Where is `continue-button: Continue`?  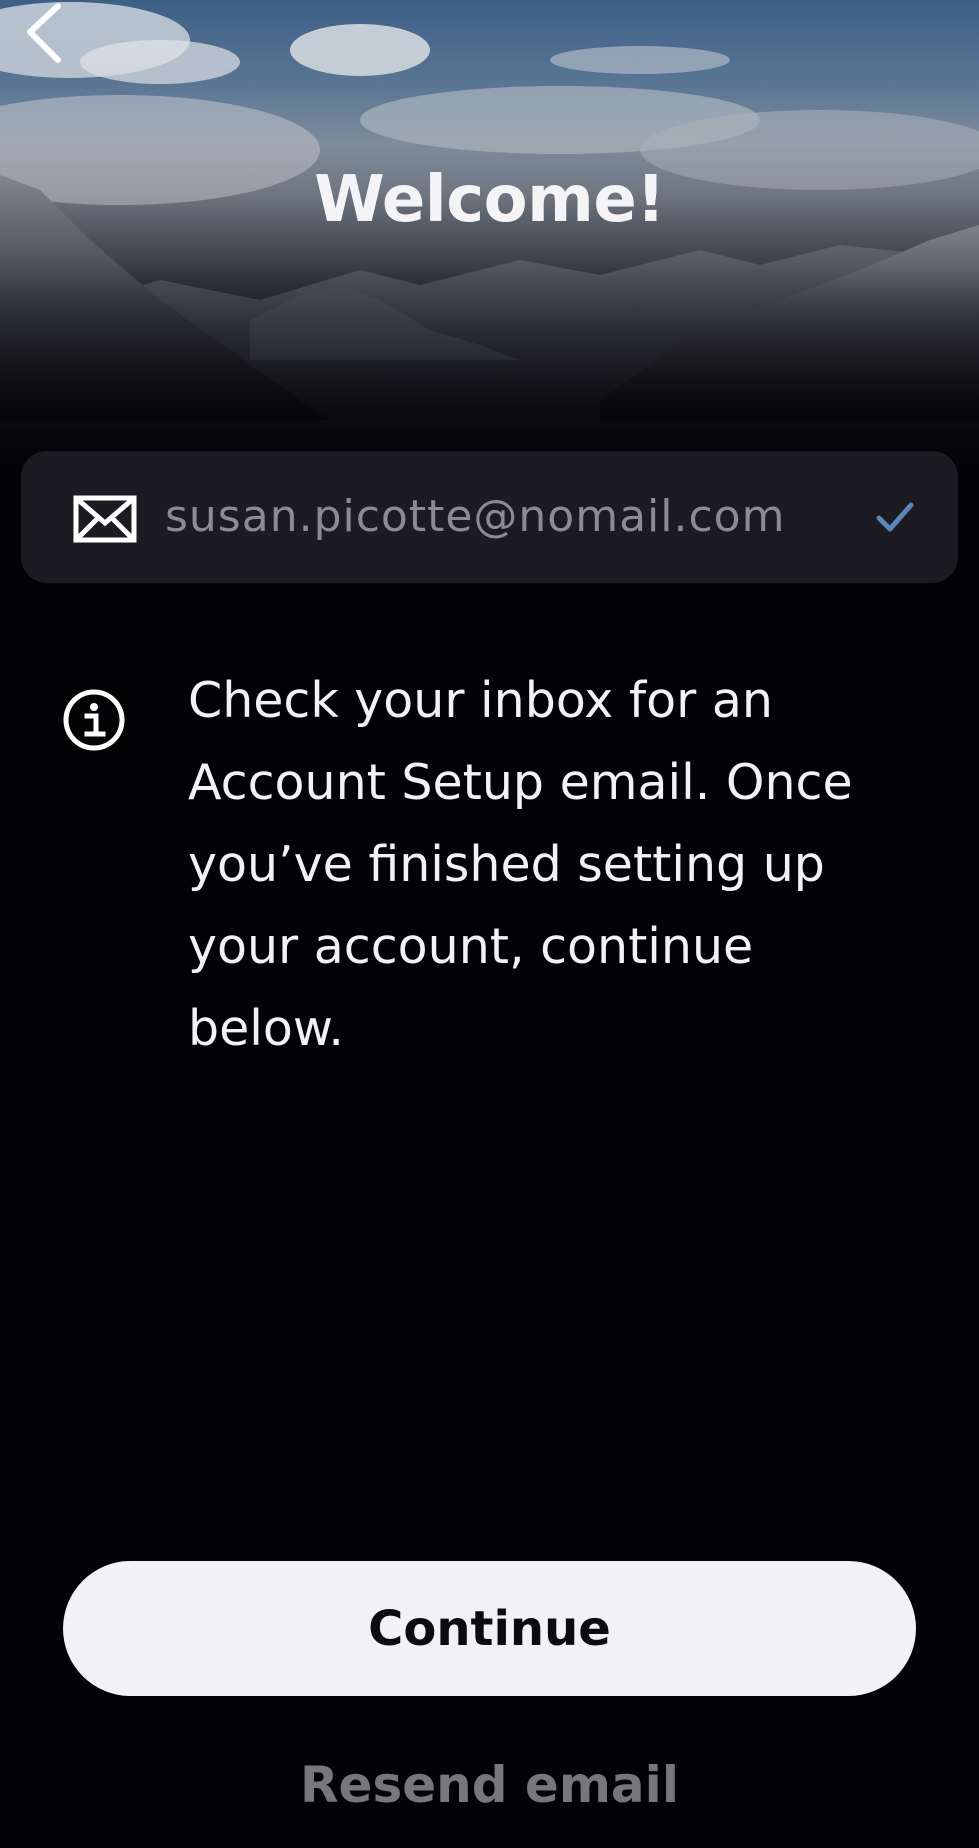 continue-button: Continue is located at coordinates (489, 1628).